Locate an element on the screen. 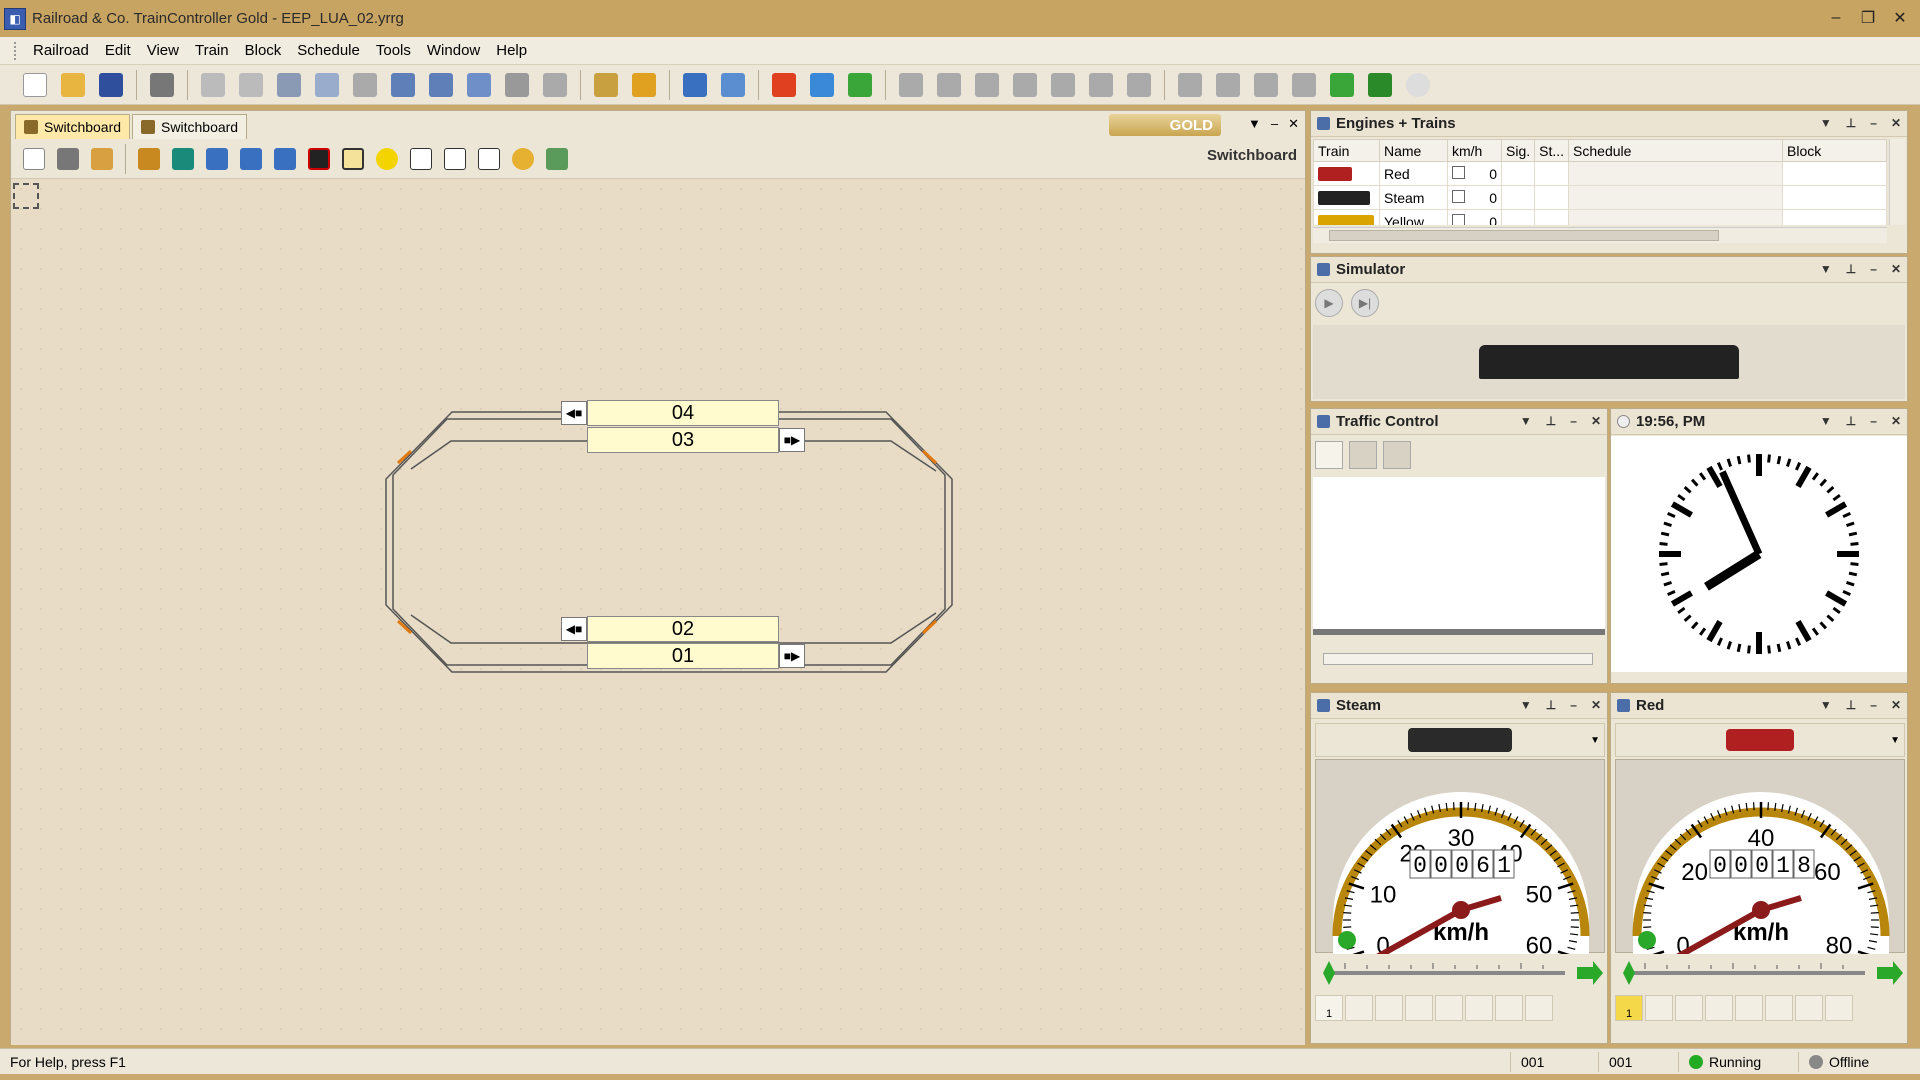 Image resolution: width=1920 pixels, height=1080 pixels. train-view-button is located at coordinates (1363, 455).